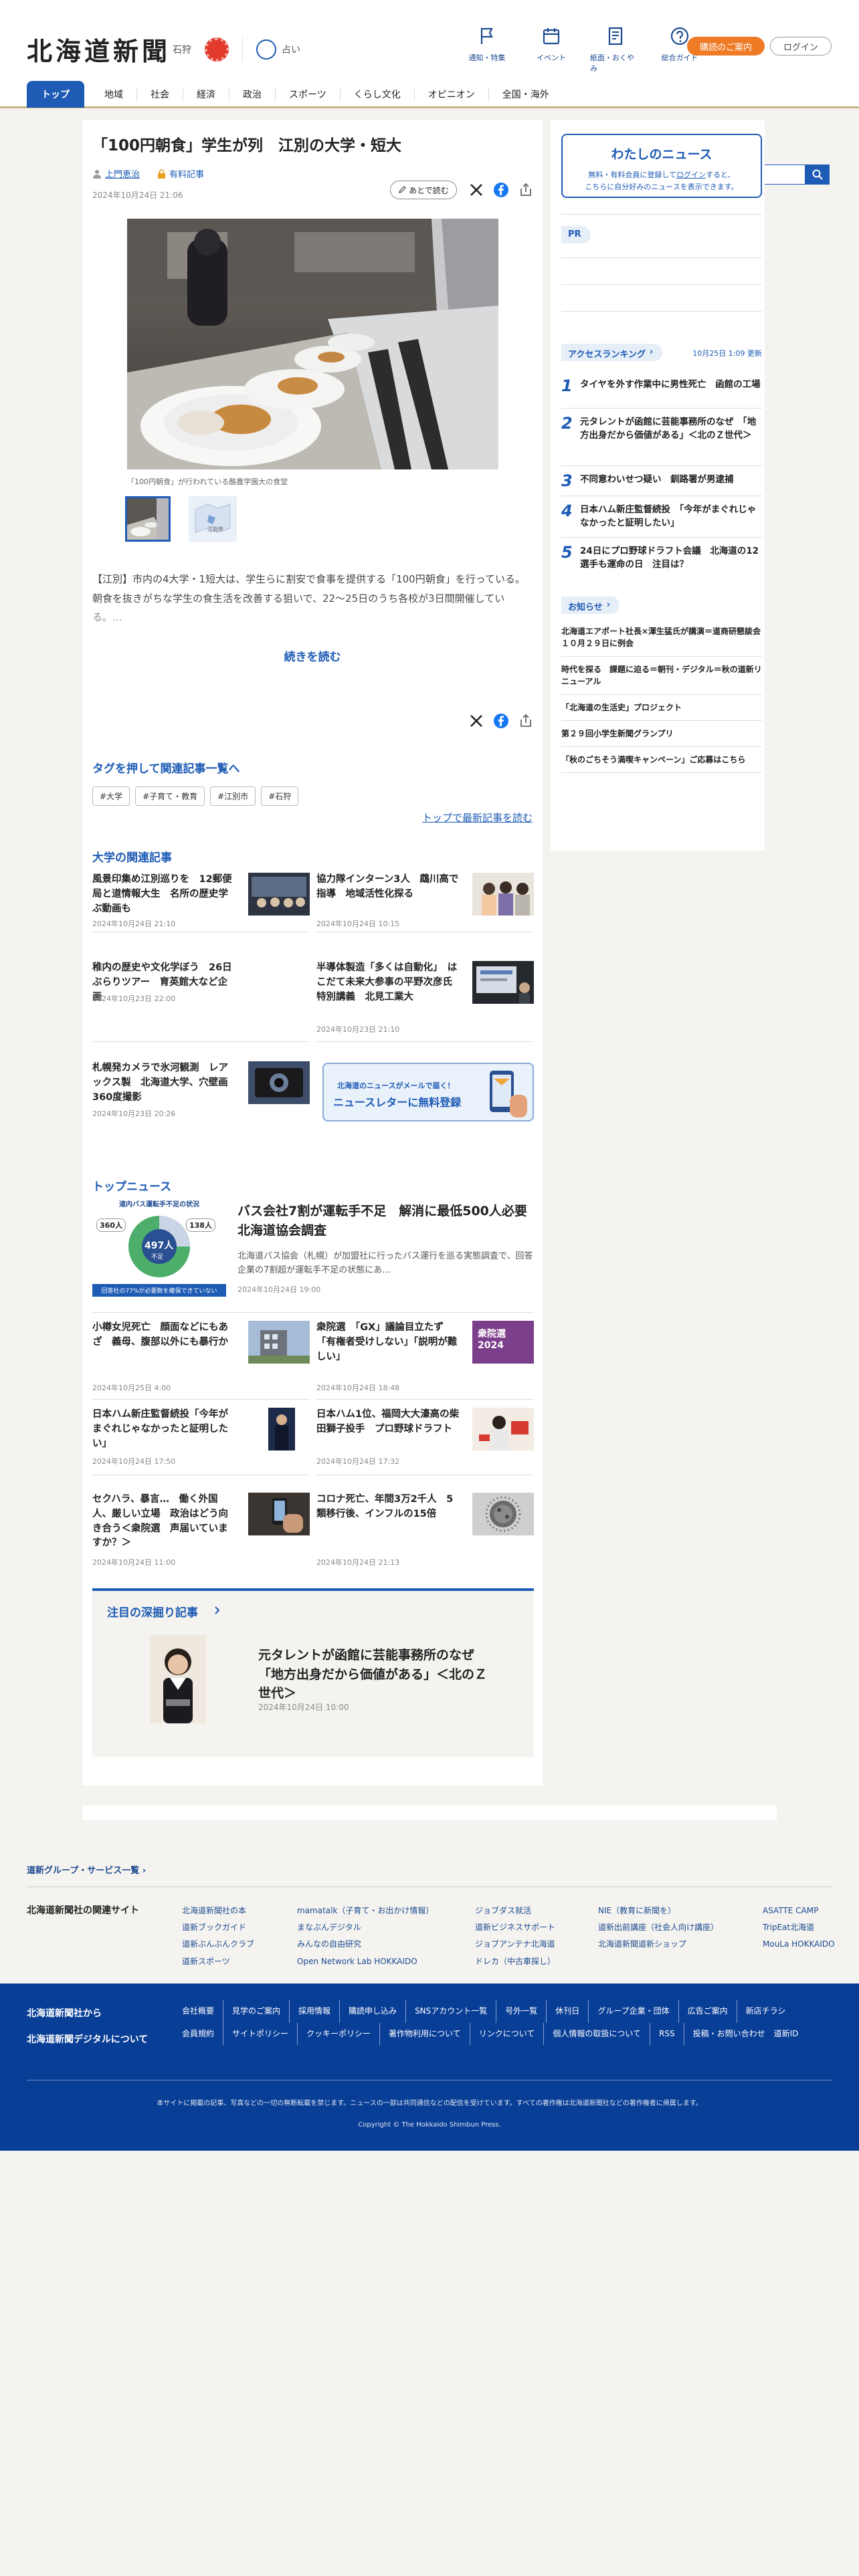 Image resolution: width=859 pixels, height=2576 pixels. I want to click on footer-from-company: 北海道新聞社から, so click(64, 2013).